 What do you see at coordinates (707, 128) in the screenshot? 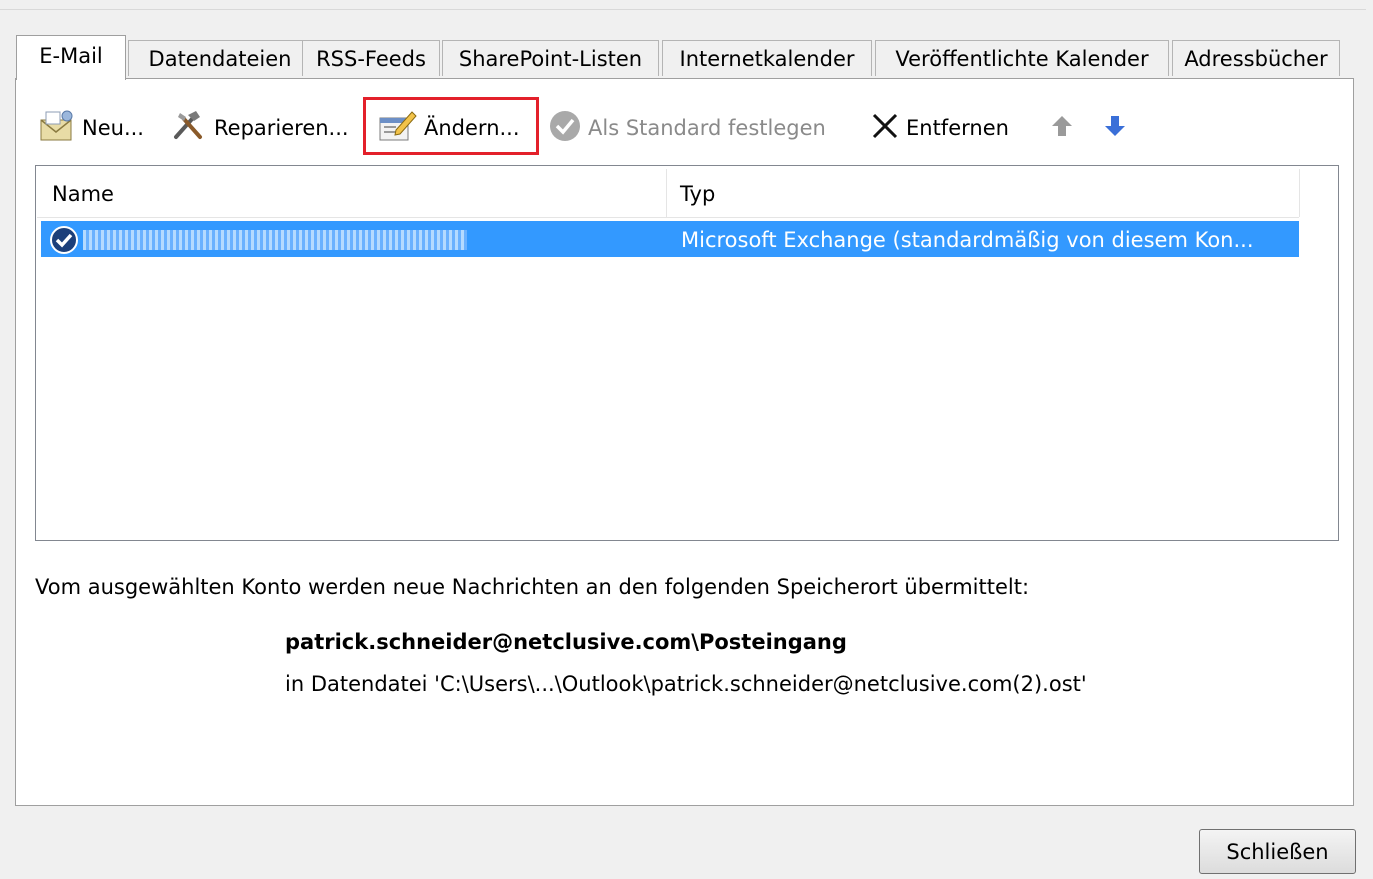
I see `set-default-button-label: Als Standard festlegen` at bounding box center [707, 128].